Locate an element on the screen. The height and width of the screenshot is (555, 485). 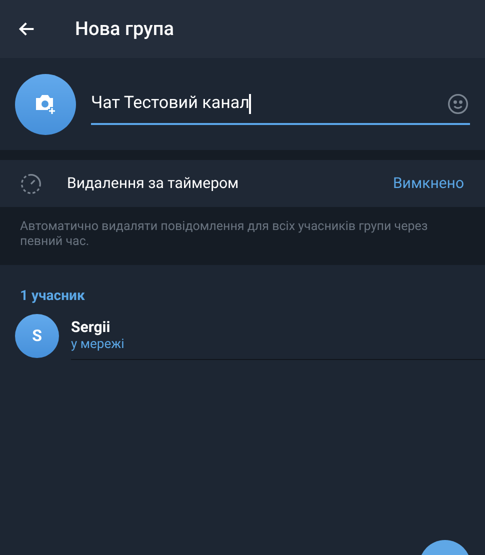
members-heading: 1 учасник is located at coordinates (52, 296).